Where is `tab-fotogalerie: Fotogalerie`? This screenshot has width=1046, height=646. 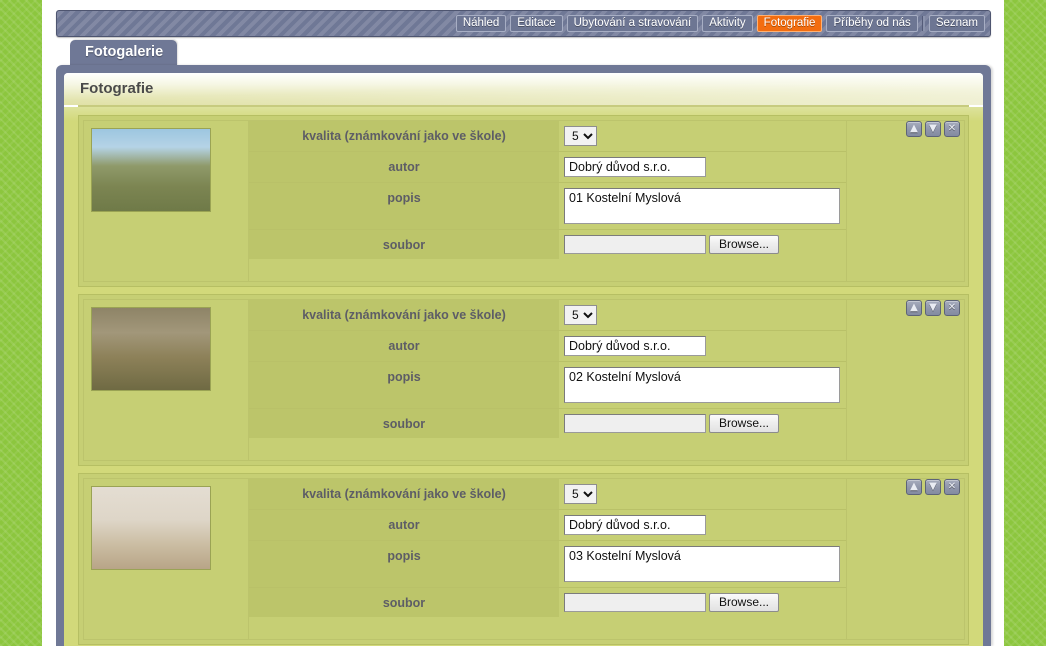
tab-fotogalerie: Fotogalerie is located at coordinates (124, 53).